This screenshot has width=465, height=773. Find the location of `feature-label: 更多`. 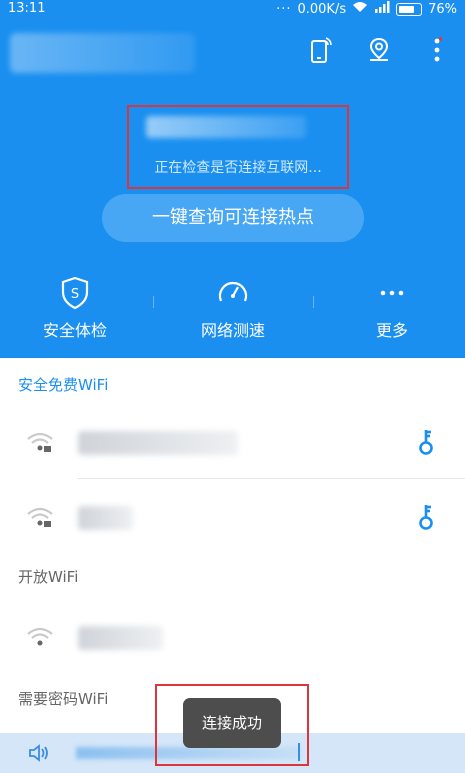

feature-label: 更多 is located at coordinates (391, 330).